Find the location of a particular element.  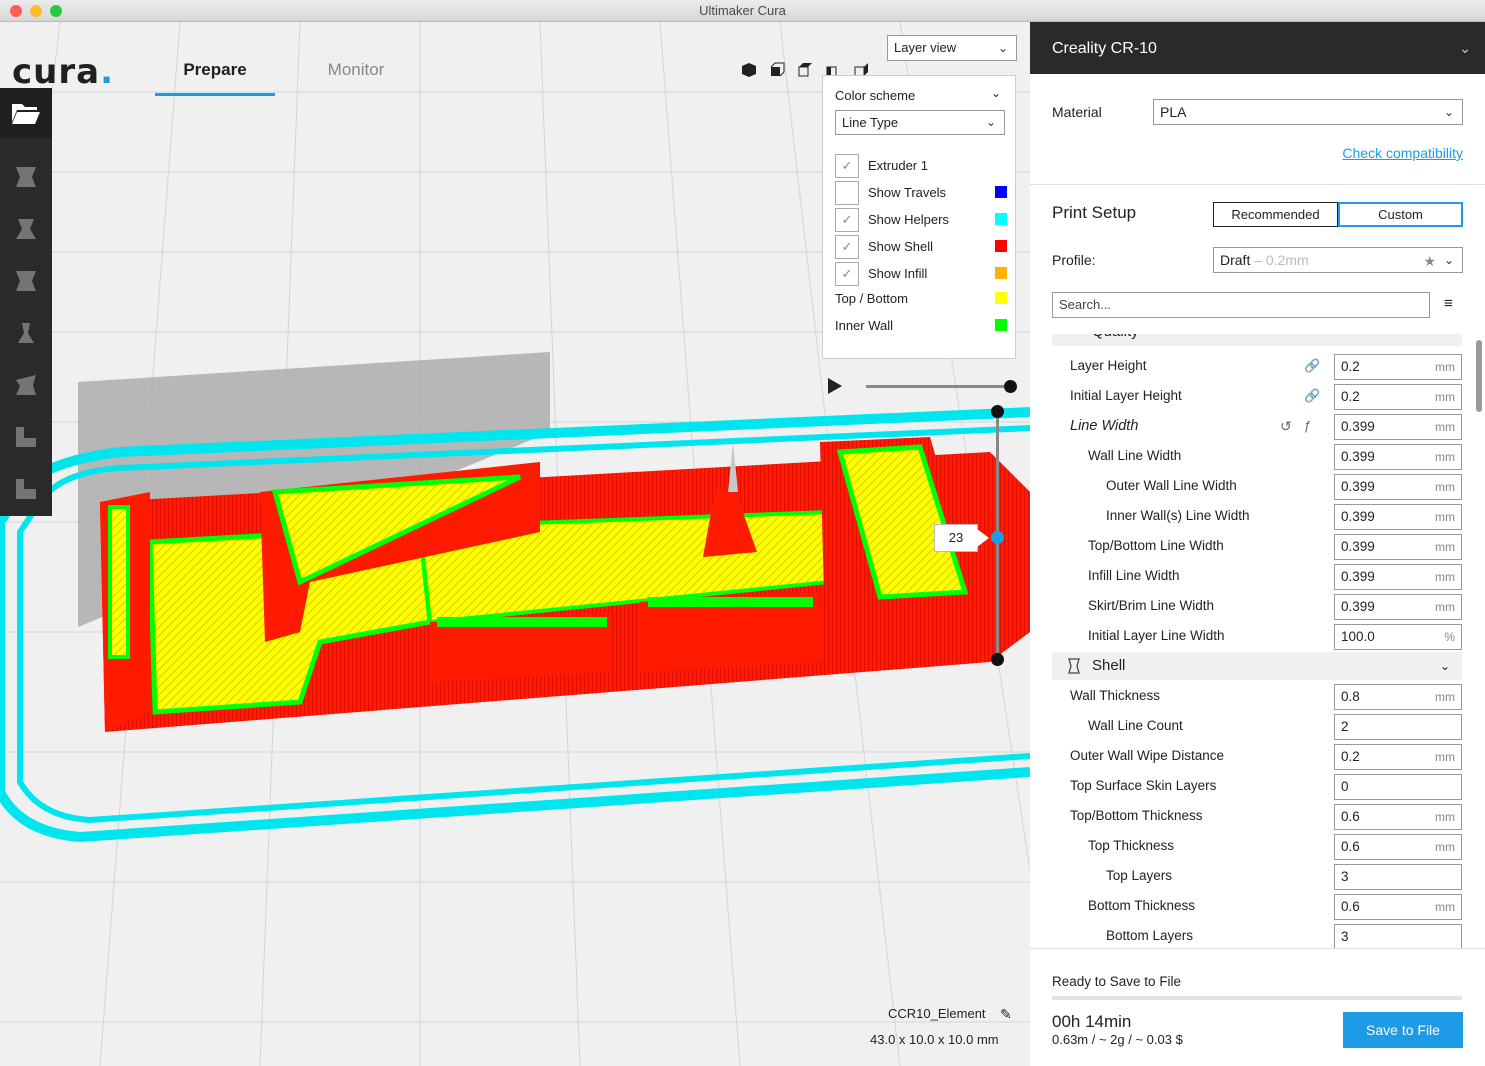

path-slider-handle is located at coordinates (1010, 386).